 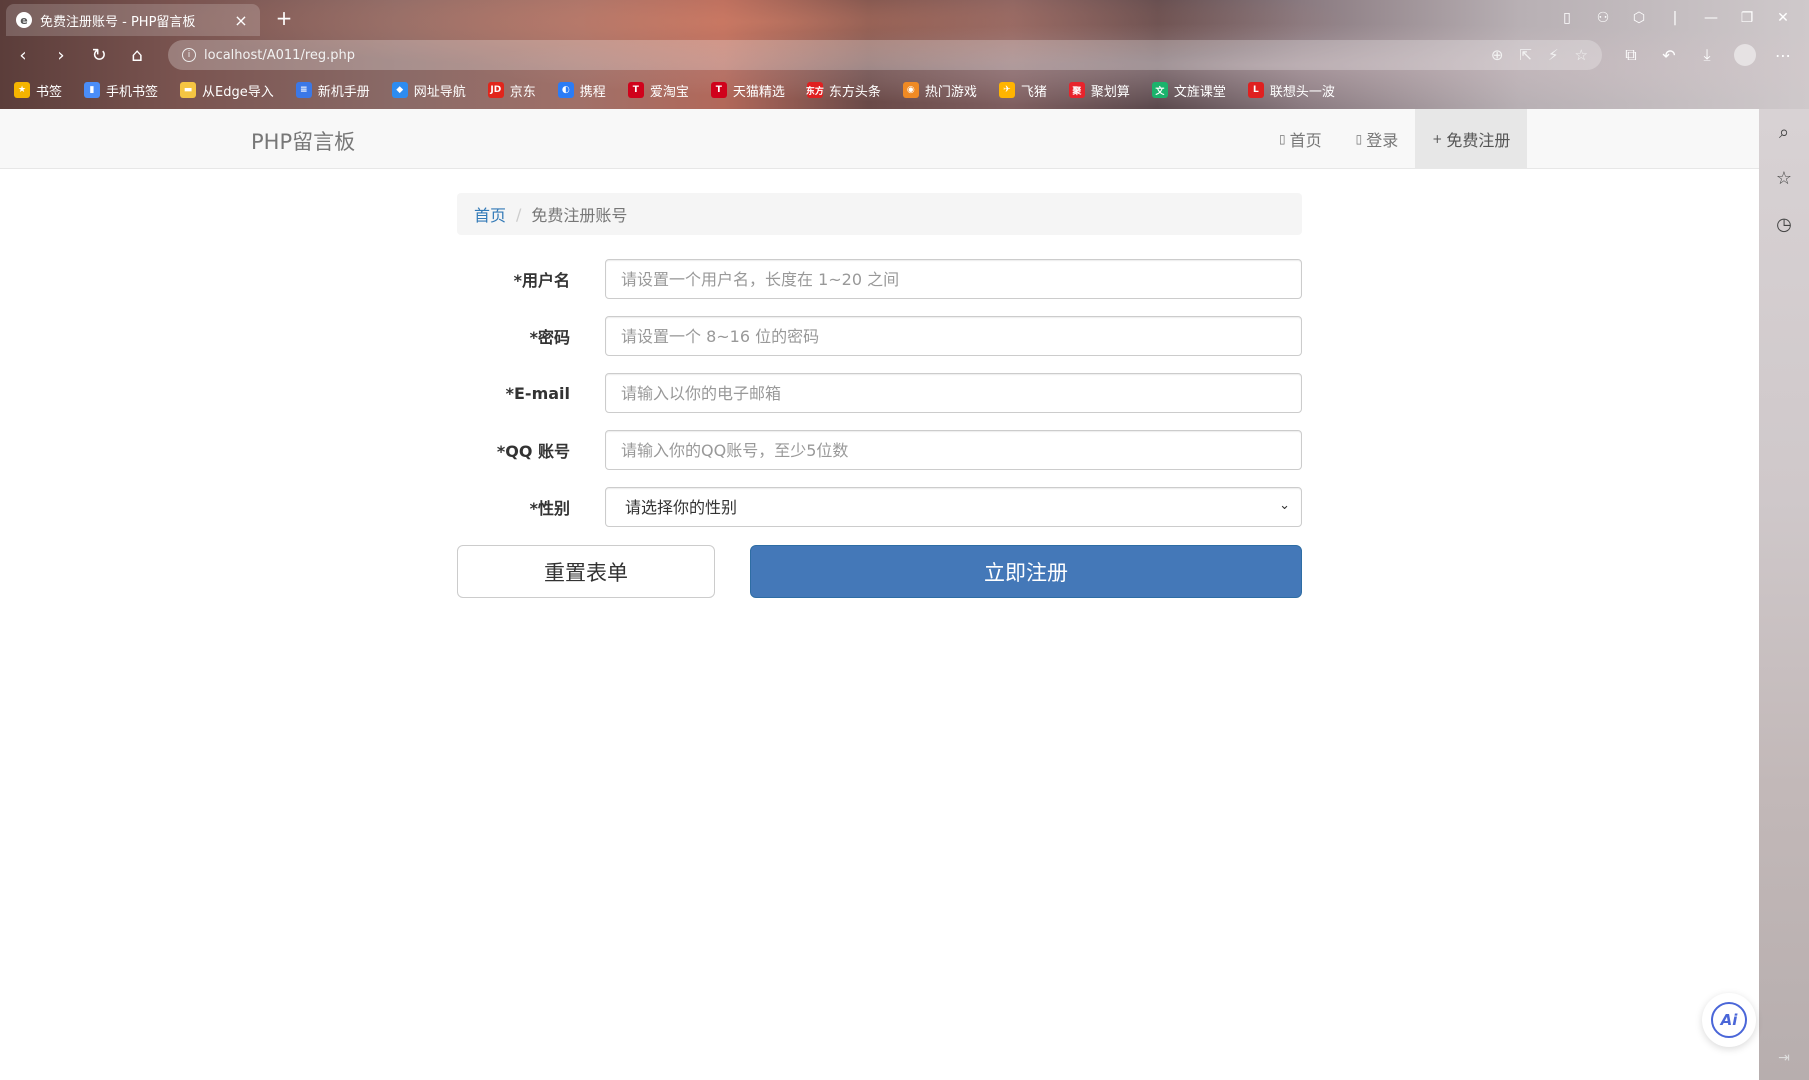 What do you see at coordinates (189, 55) in the screenshot?
I see `site-info-icon: i` at bounding box center [189, 55].